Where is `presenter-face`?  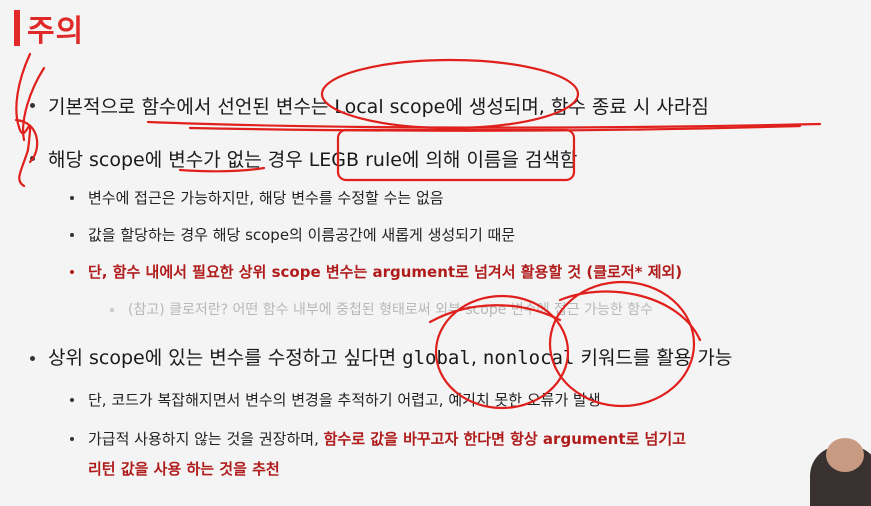 presenter-face is located at coordinates (845, 455).